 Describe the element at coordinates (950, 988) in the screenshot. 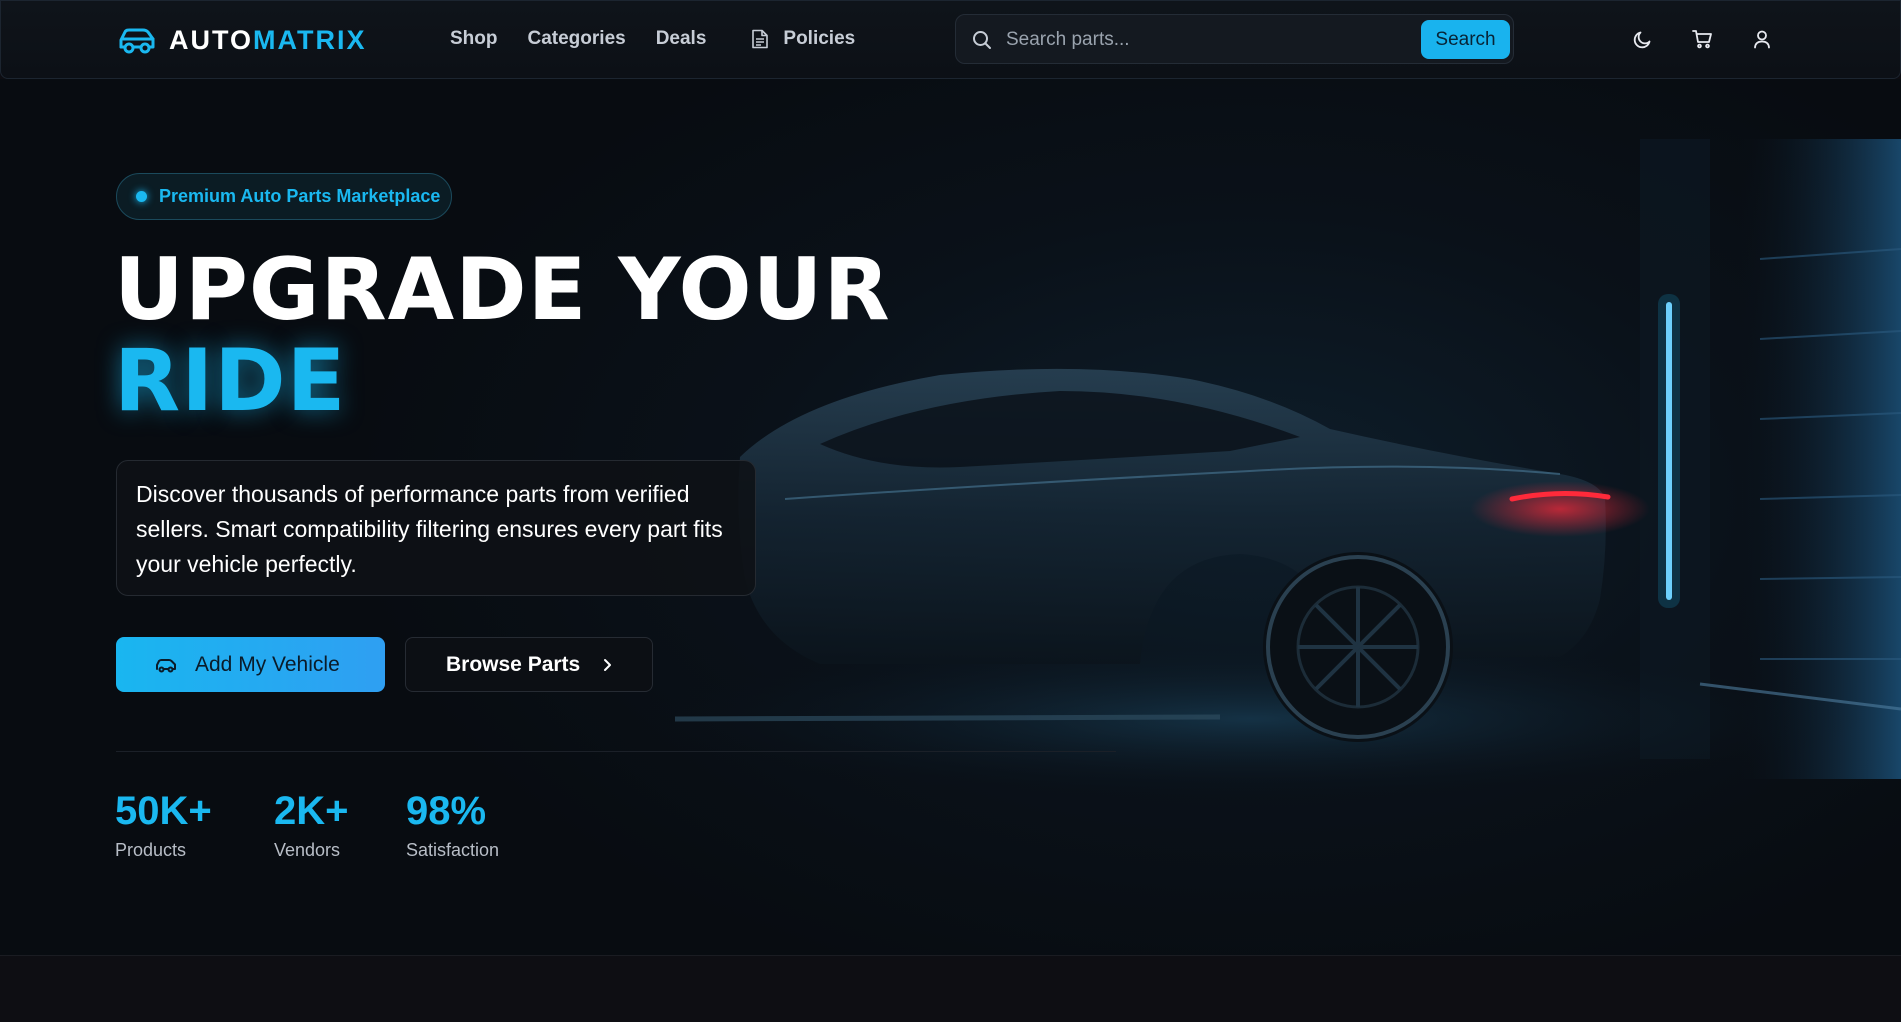

I see `next-section-edge` at that location.